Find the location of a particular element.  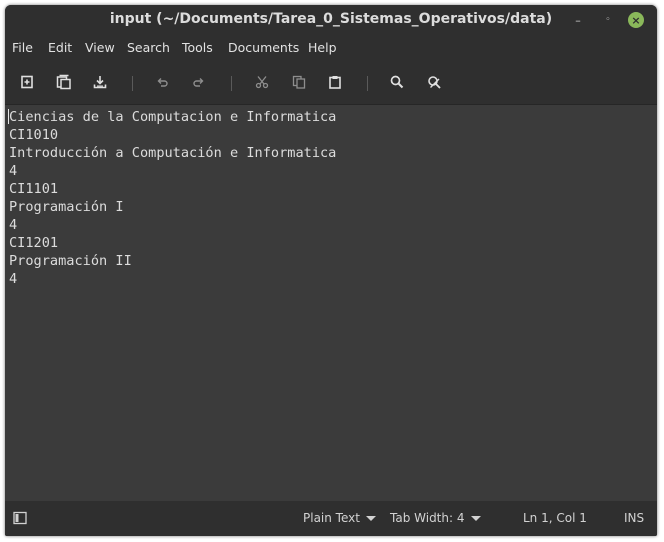

cut-icon is located at coordinates (262, 82).